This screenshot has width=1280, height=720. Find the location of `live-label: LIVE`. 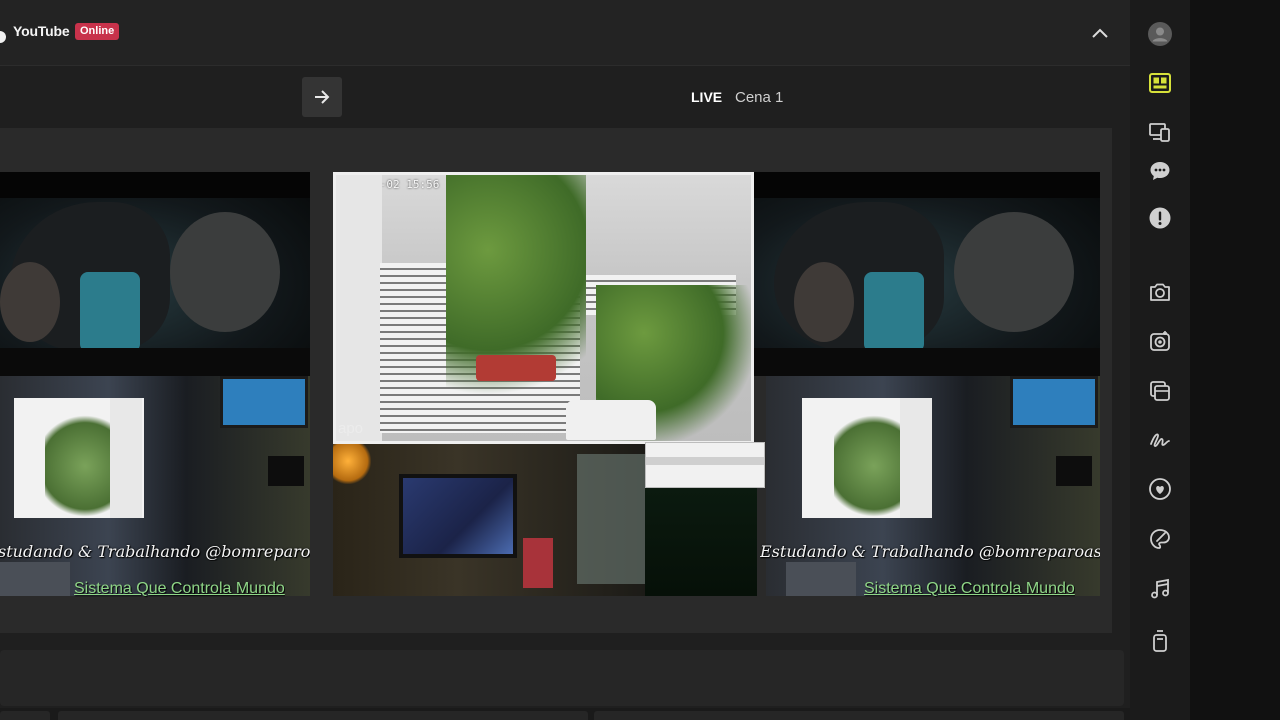

live-label: LIVE is located at coordinates (707, 97).